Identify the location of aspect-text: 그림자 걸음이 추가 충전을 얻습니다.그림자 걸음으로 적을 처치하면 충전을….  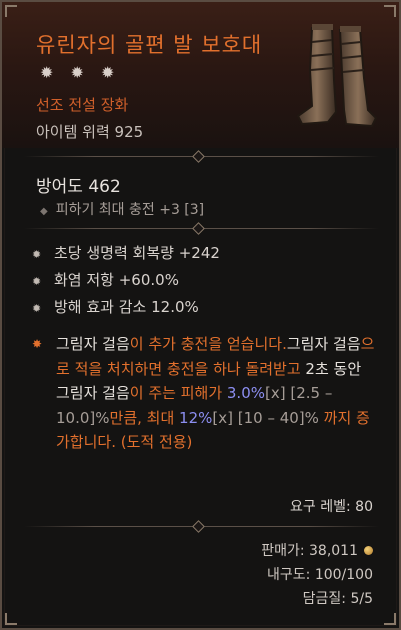
(215, 393).